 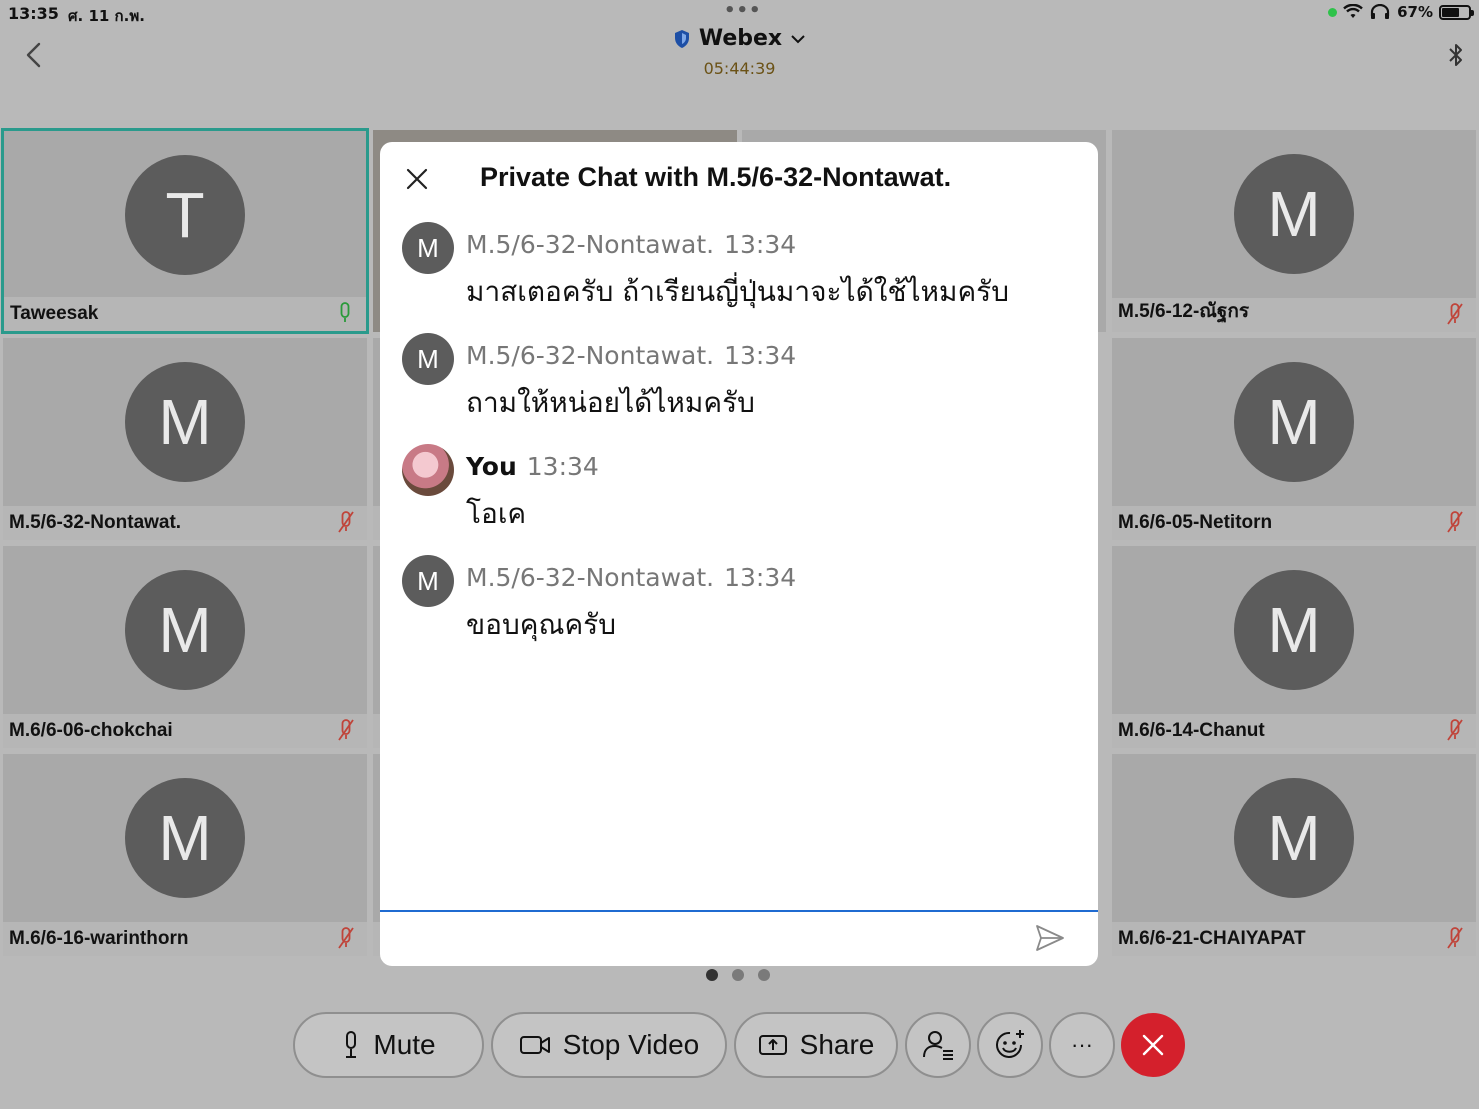 What do you see at coordinates (351, 1044) in the screenshot?
I see `microphone-icon` at bounding box center [351, 1044].